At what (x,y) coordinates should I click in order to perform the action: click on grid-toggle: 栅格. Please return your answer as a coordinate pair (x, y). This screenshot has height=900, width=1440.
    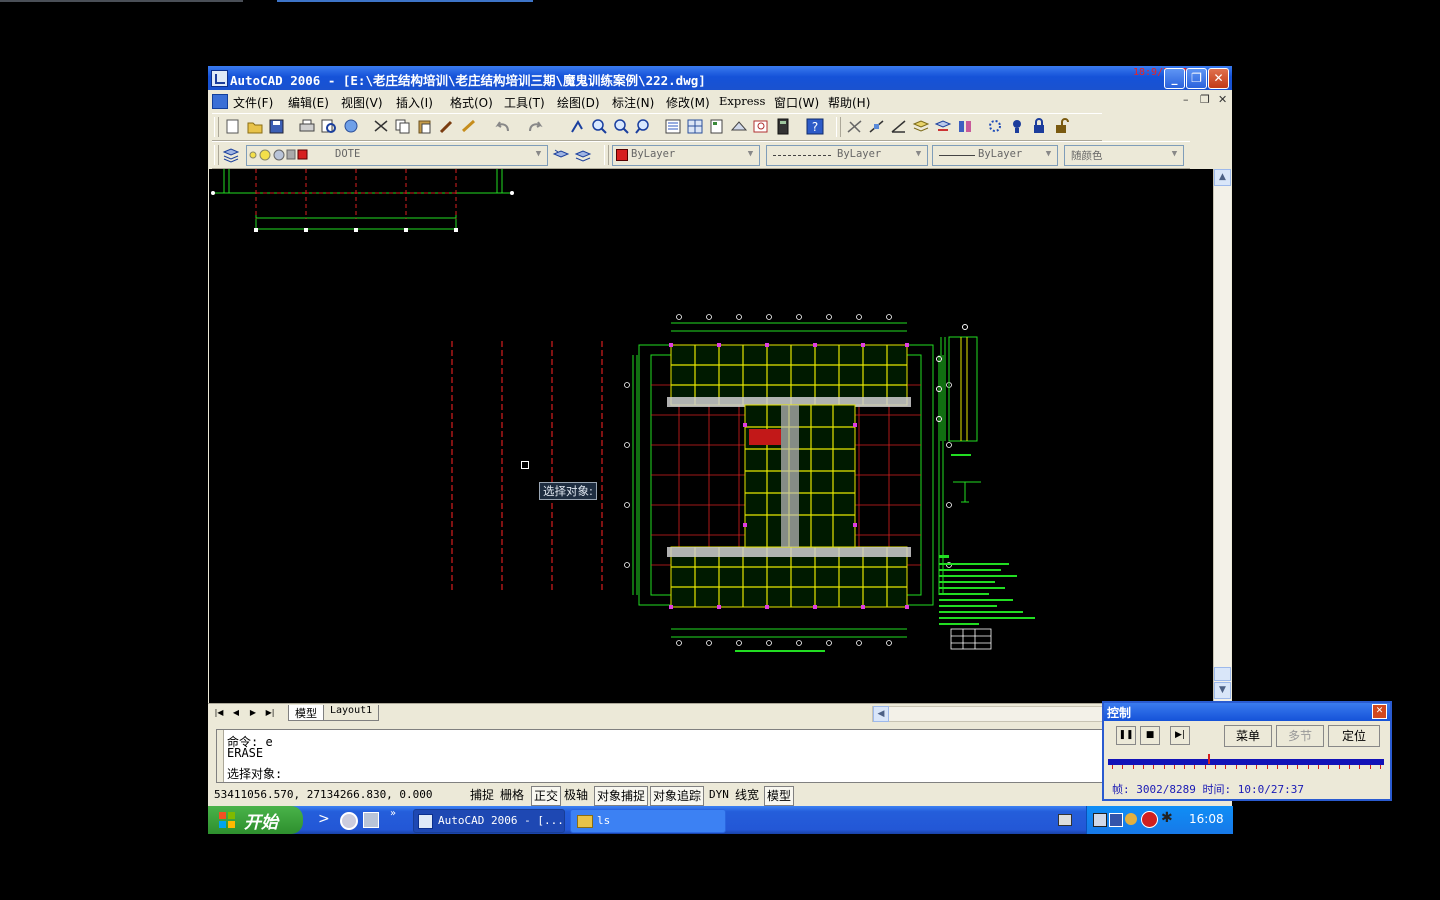
    Looking at the image, I should click on (512, 795).